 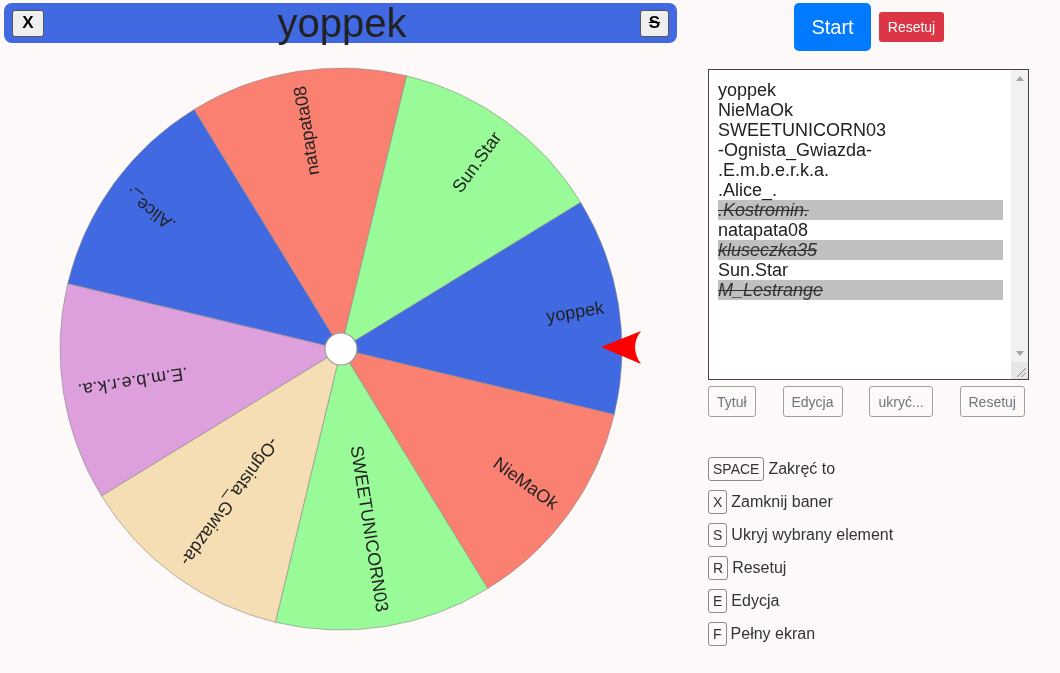 I want to click on wheel-hub-icon, so click(x=341, y=349).